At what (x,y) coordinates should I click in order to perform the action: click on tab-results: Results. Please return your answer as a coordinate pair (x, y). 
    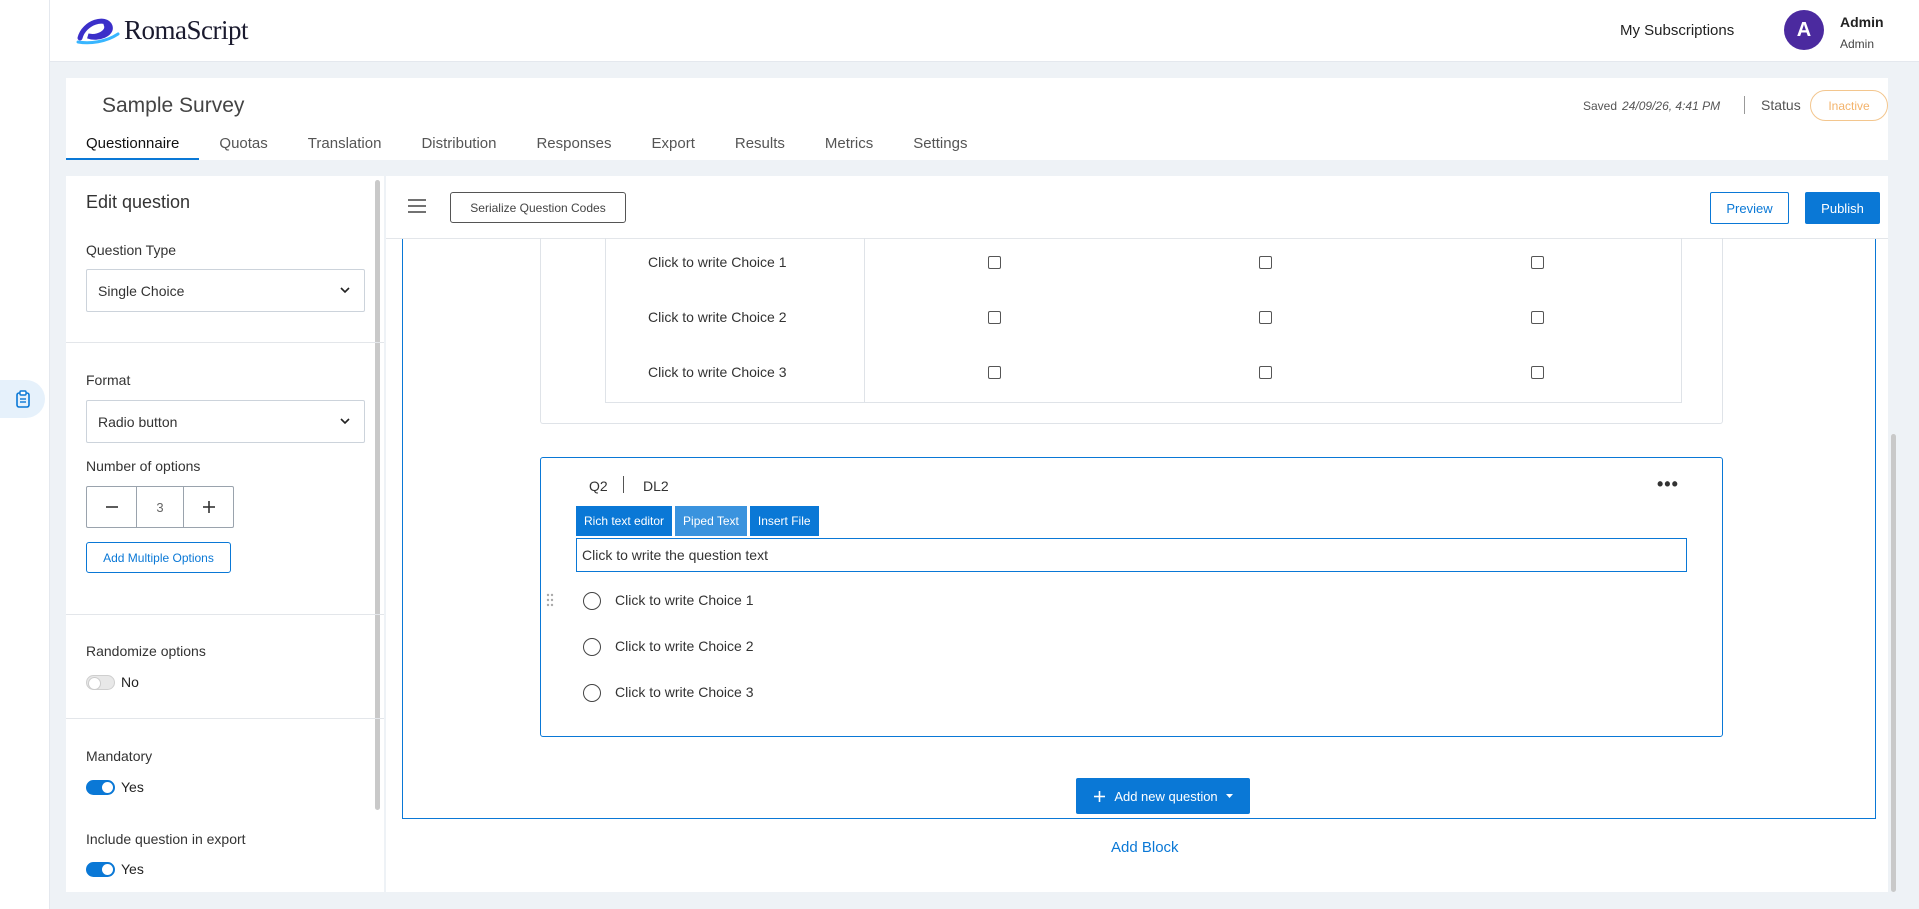
    Looking at the image, I should click on (760, 146).